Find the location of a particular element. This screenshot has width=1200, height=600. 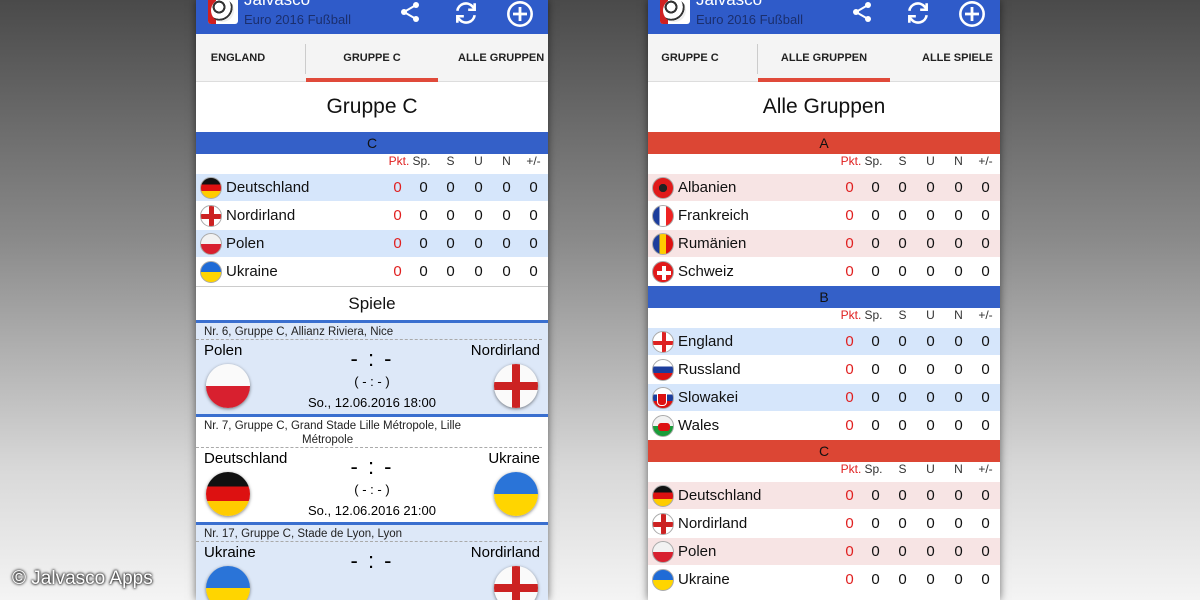

page-title: Alle Gruppen is located at coordinates (824, 106).